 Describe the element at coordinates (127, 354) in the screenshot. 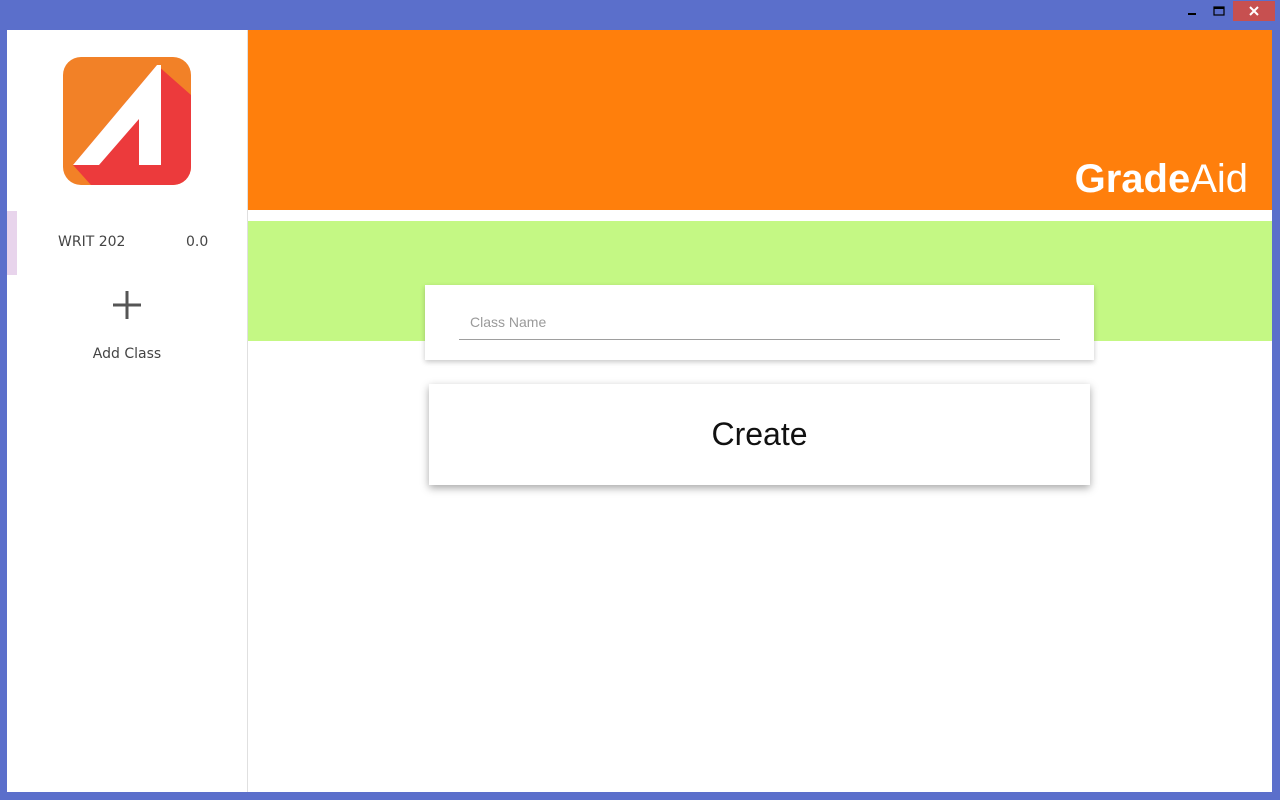

I see `add-class-label: Add Class` at that location.